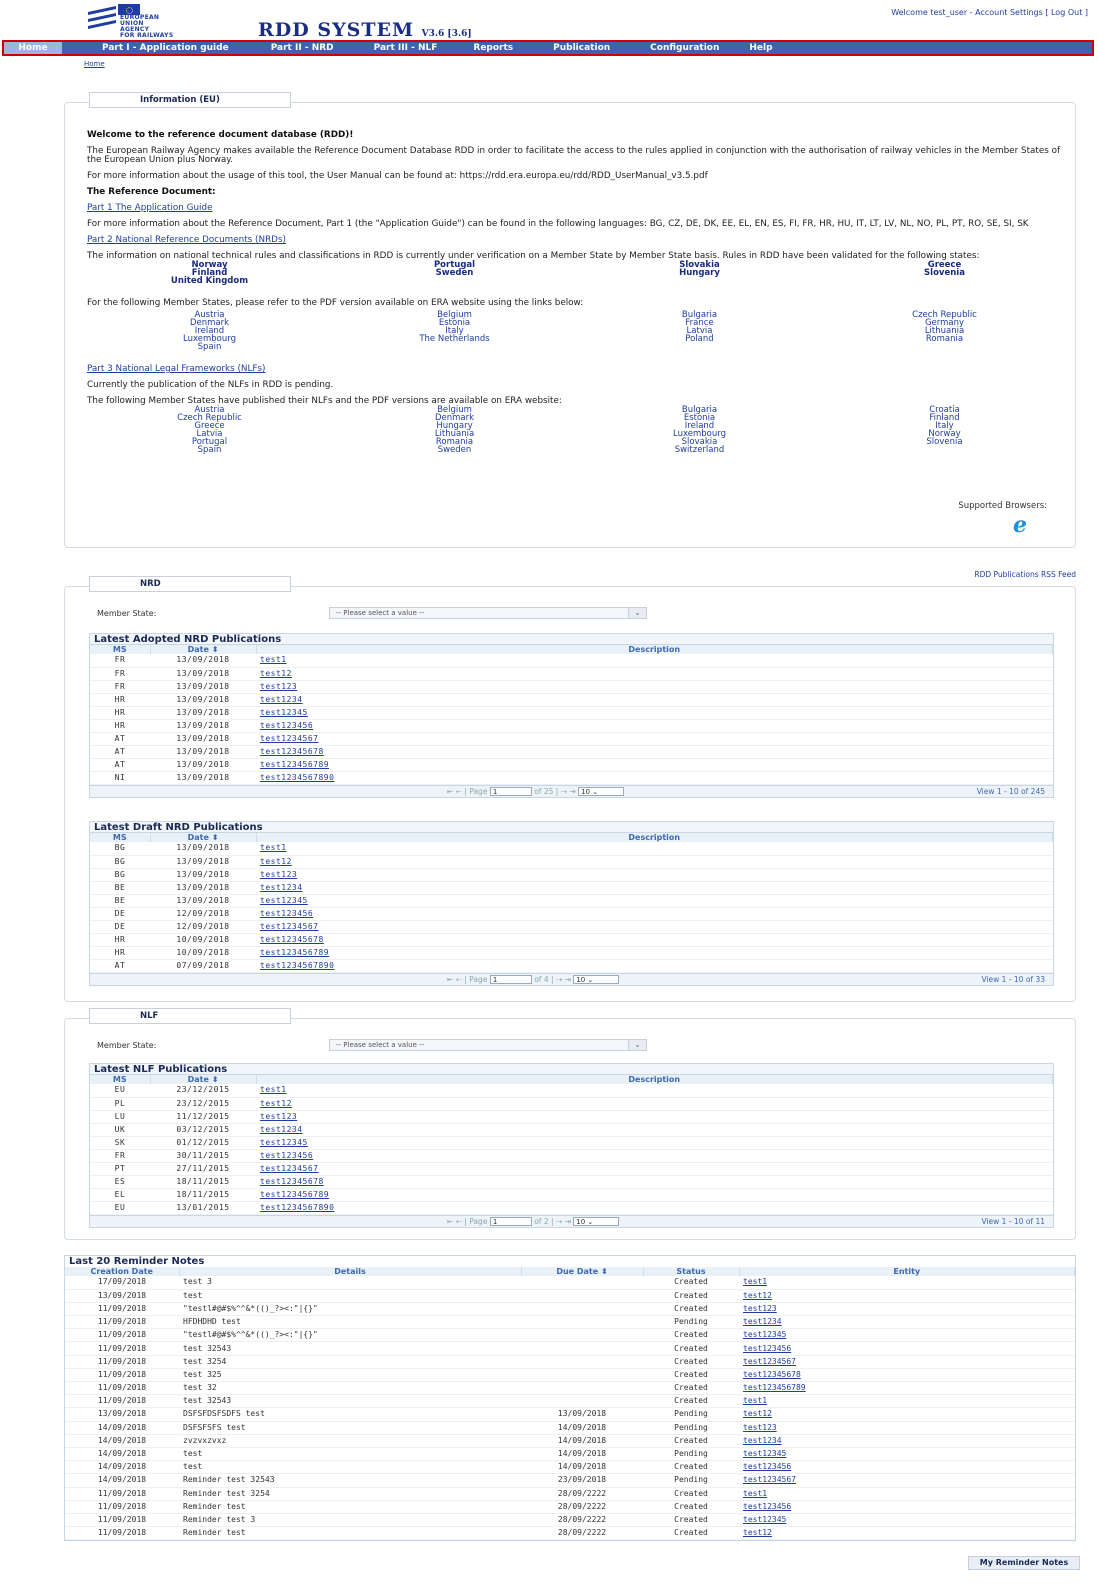 This screenshot has width=1098, height=1585. What do you see at coordinates (571, 1156) in the screenshot?
I see `table-row: FR 30/11/2015 test123456` at bounding box center [571, 1156].